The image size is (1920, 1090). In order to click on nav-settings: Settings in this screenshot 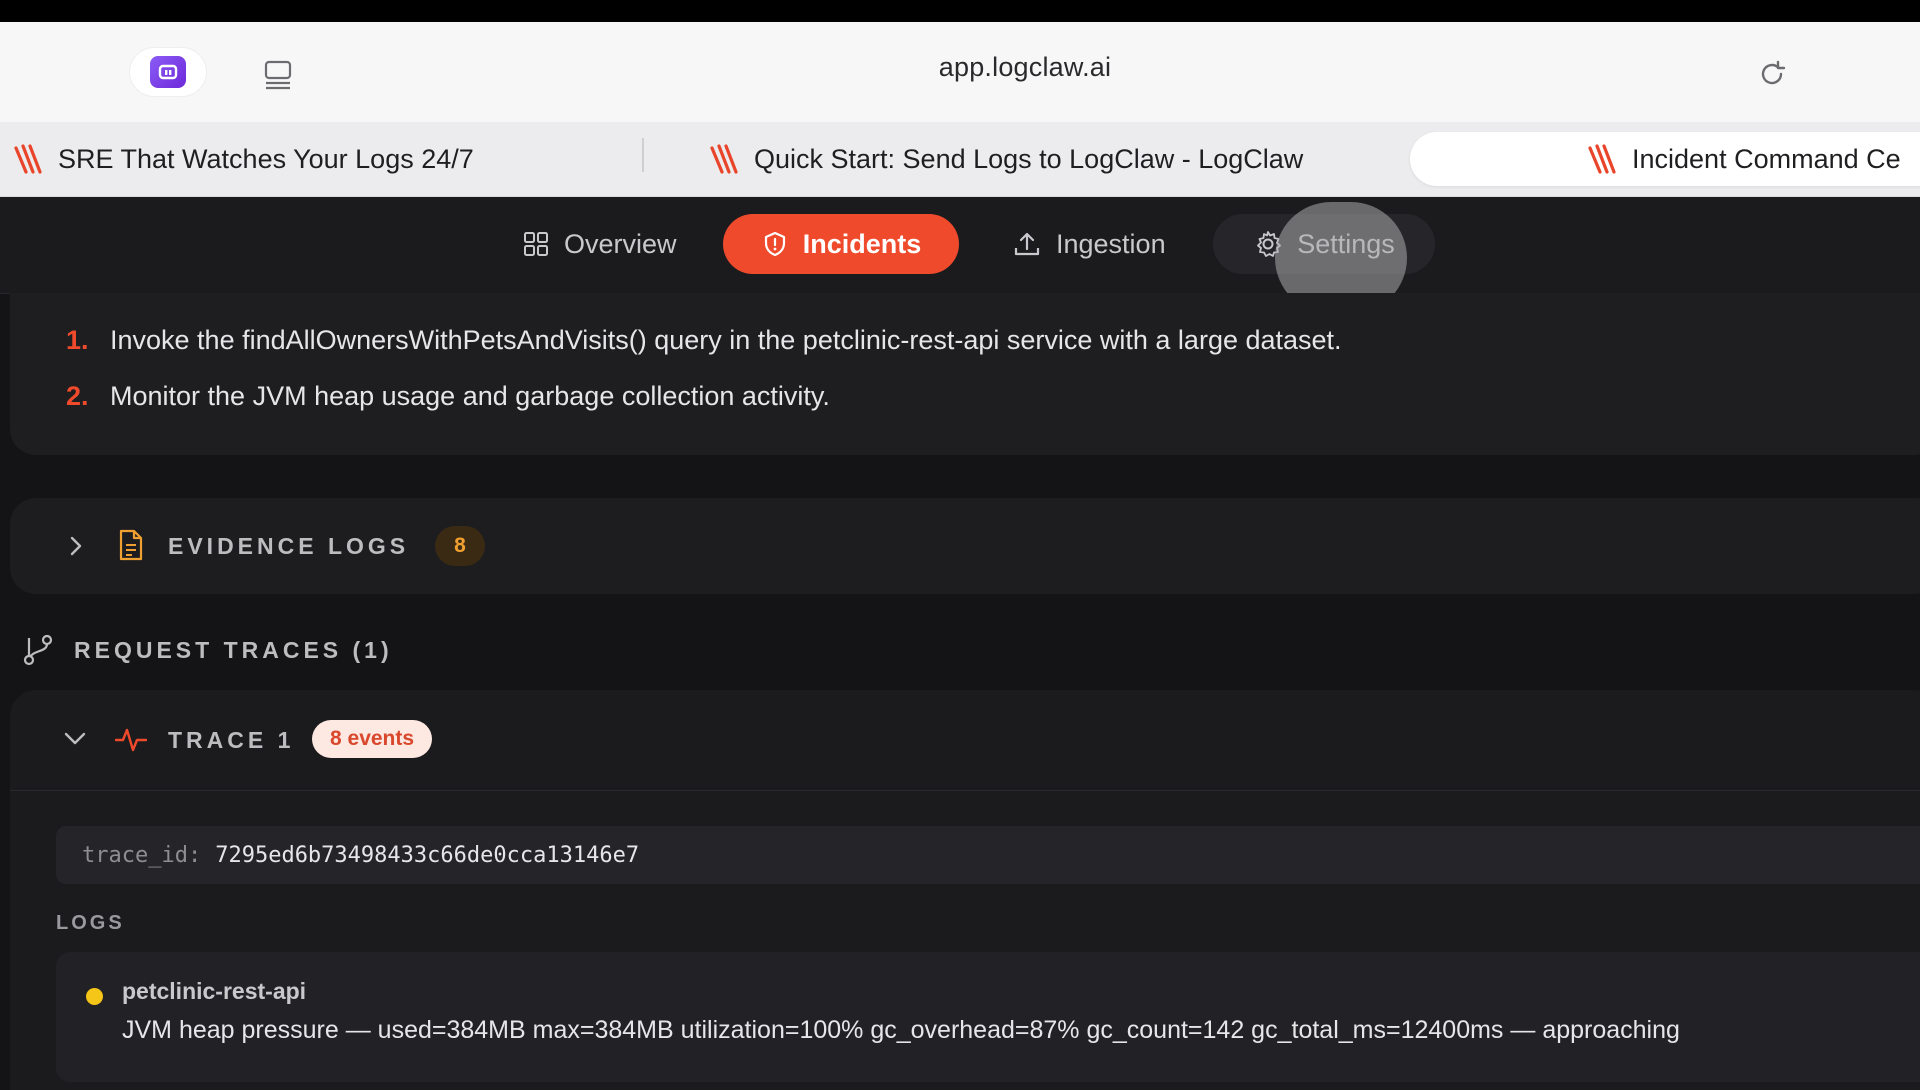, I will do `click(1324, 244)`.